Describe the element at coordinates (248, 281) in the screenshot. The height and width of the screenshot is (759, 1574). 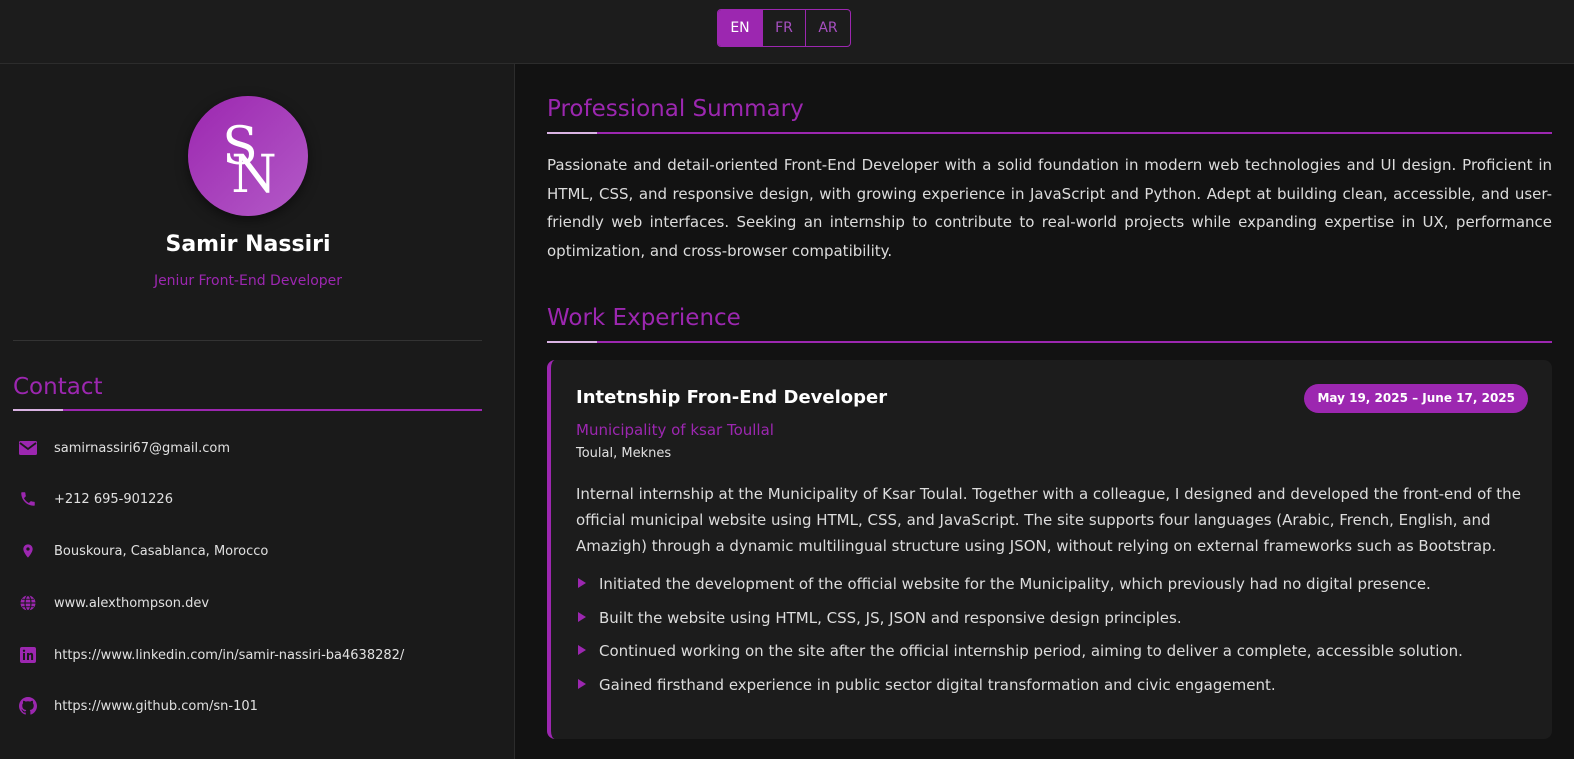
I see `profile-role: Jeniur Front-End Developer` at that location.